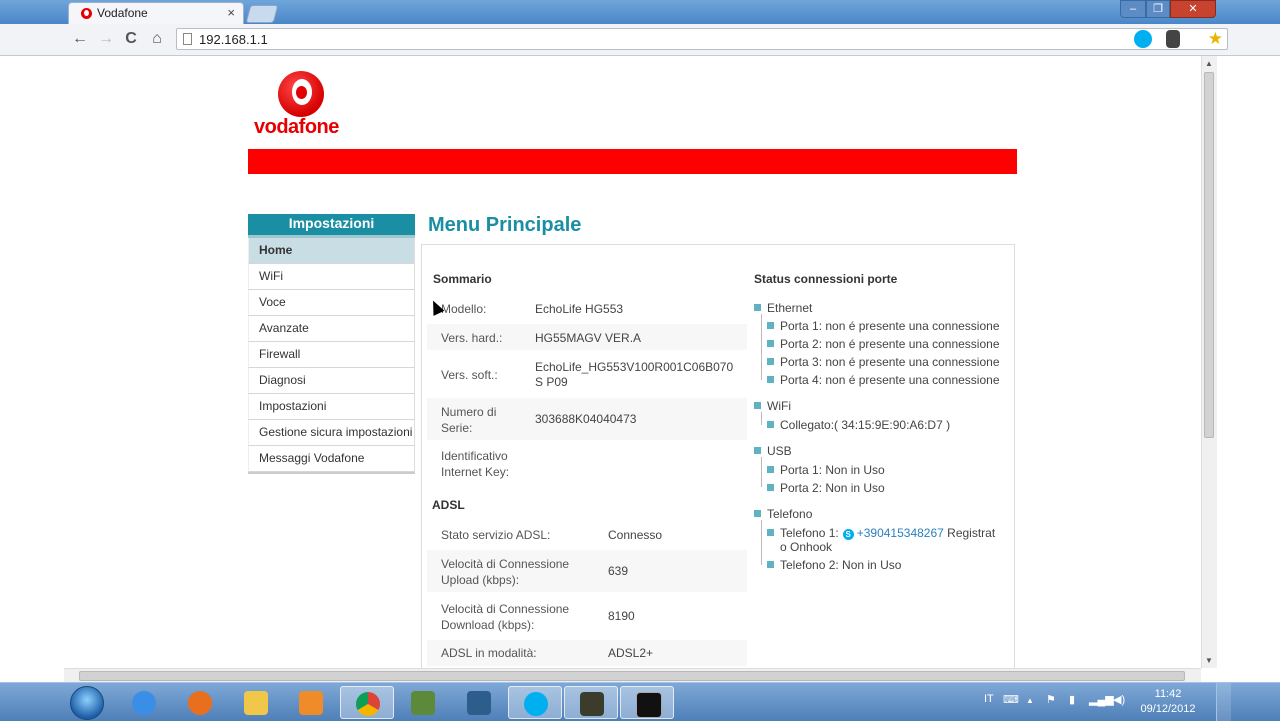  I want to click on address-bar: 192.168.1.1 ★, so click(702, 39).